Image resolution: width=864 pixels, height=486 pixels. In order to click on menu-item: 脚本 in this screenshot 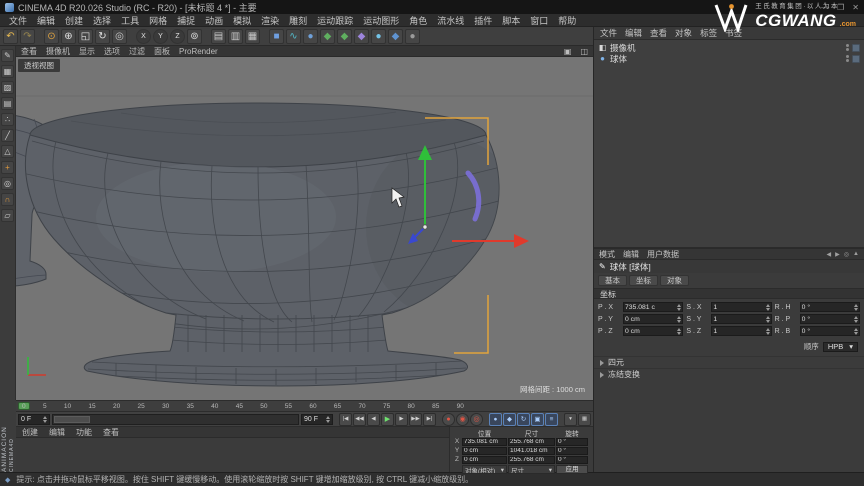, I will do `click(511, 20)`.